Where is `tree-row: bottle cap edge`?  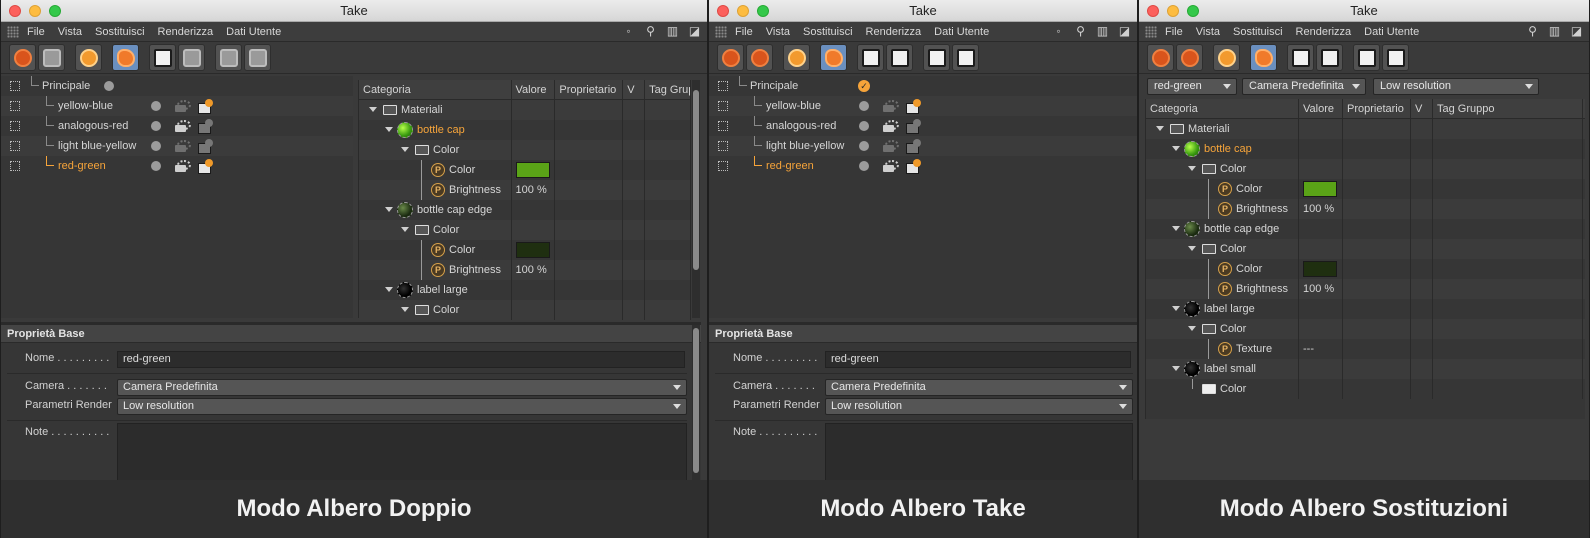 tree-row: bottle cap edge is located at coordinates (1365, 229).